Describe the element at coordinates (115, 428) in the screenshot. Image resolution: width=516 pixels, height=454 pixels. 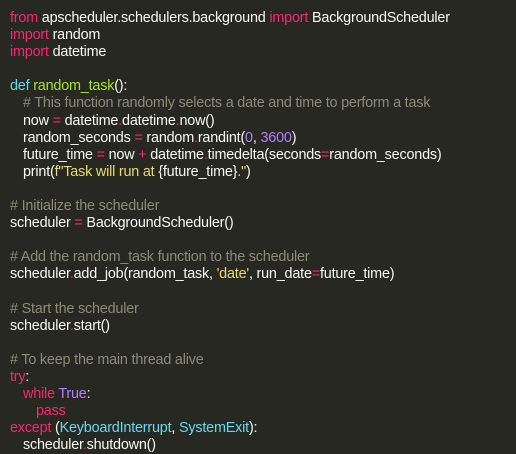
I see `builtin-token: KeyboardInterrupt` at that location.